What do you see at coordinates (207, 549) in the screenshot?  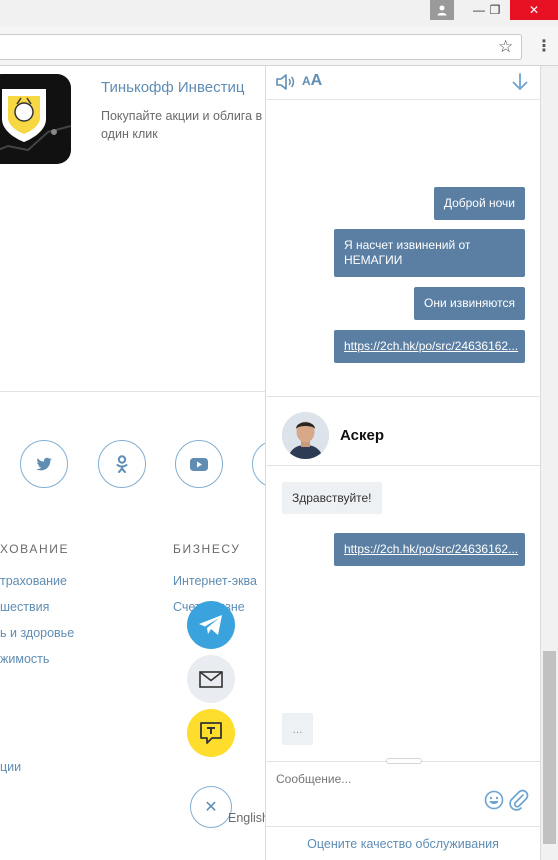 I see `section-heading-business: БИЗНЕСУ` at bounding box center [207, 549].